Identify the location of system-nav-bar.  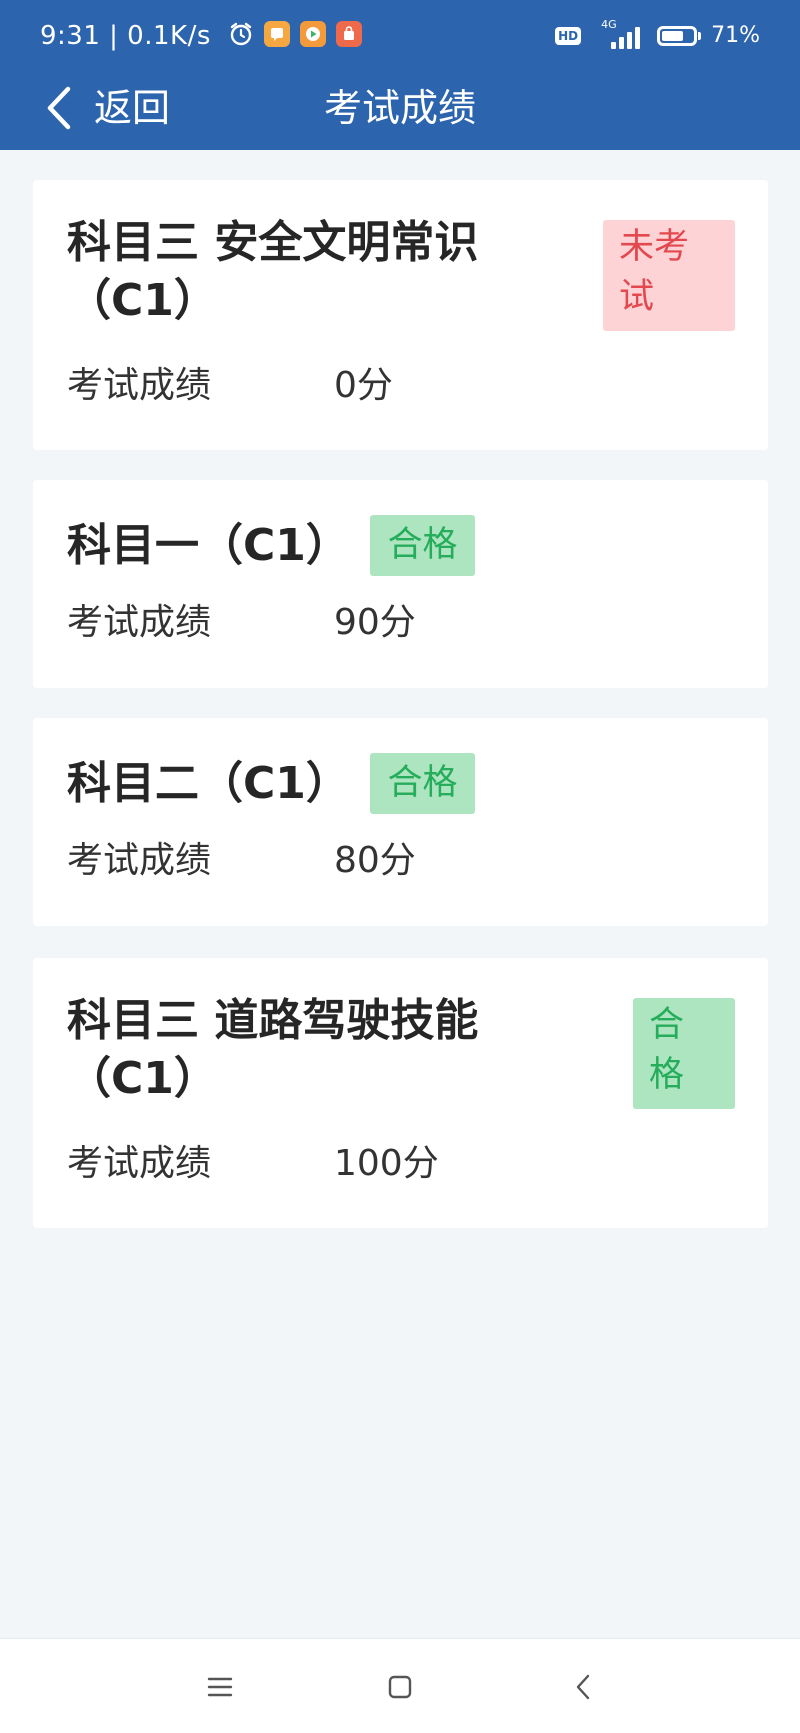
(400, 1685).